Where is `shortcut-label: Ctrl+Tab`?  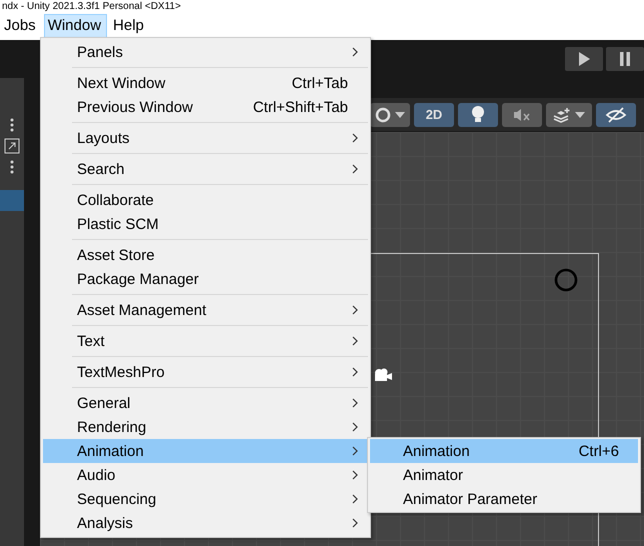 shortcut-label: Ctrl+Tab is located at coordinates (320, 83).